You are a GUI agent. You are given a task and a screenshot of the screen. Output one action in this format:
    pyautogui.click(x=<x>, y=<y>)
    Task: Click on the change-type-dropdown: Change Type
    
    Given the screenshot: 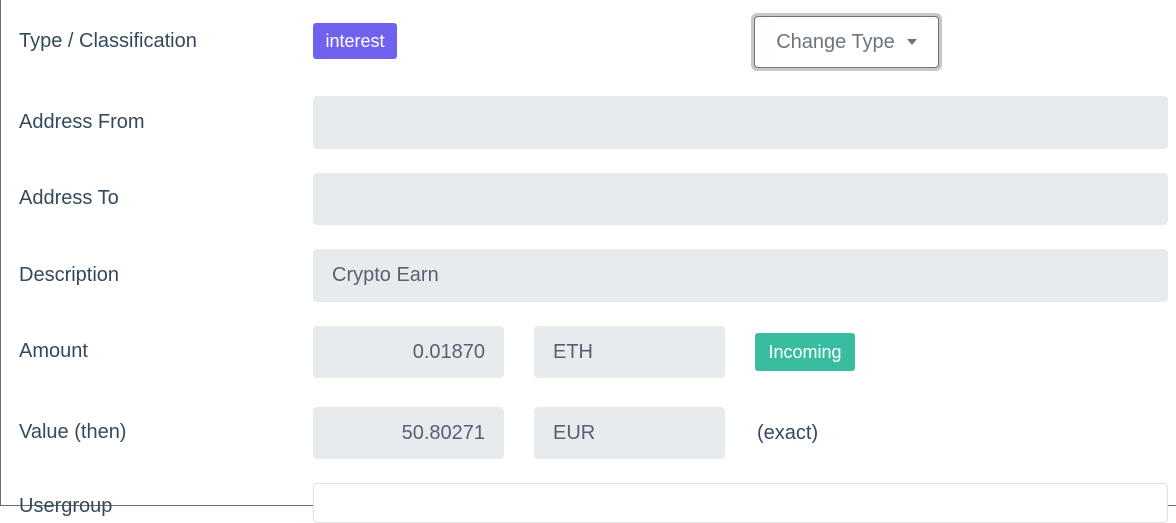 What is the action you would take?
    pyautogui.click(x=846, y=42)
    